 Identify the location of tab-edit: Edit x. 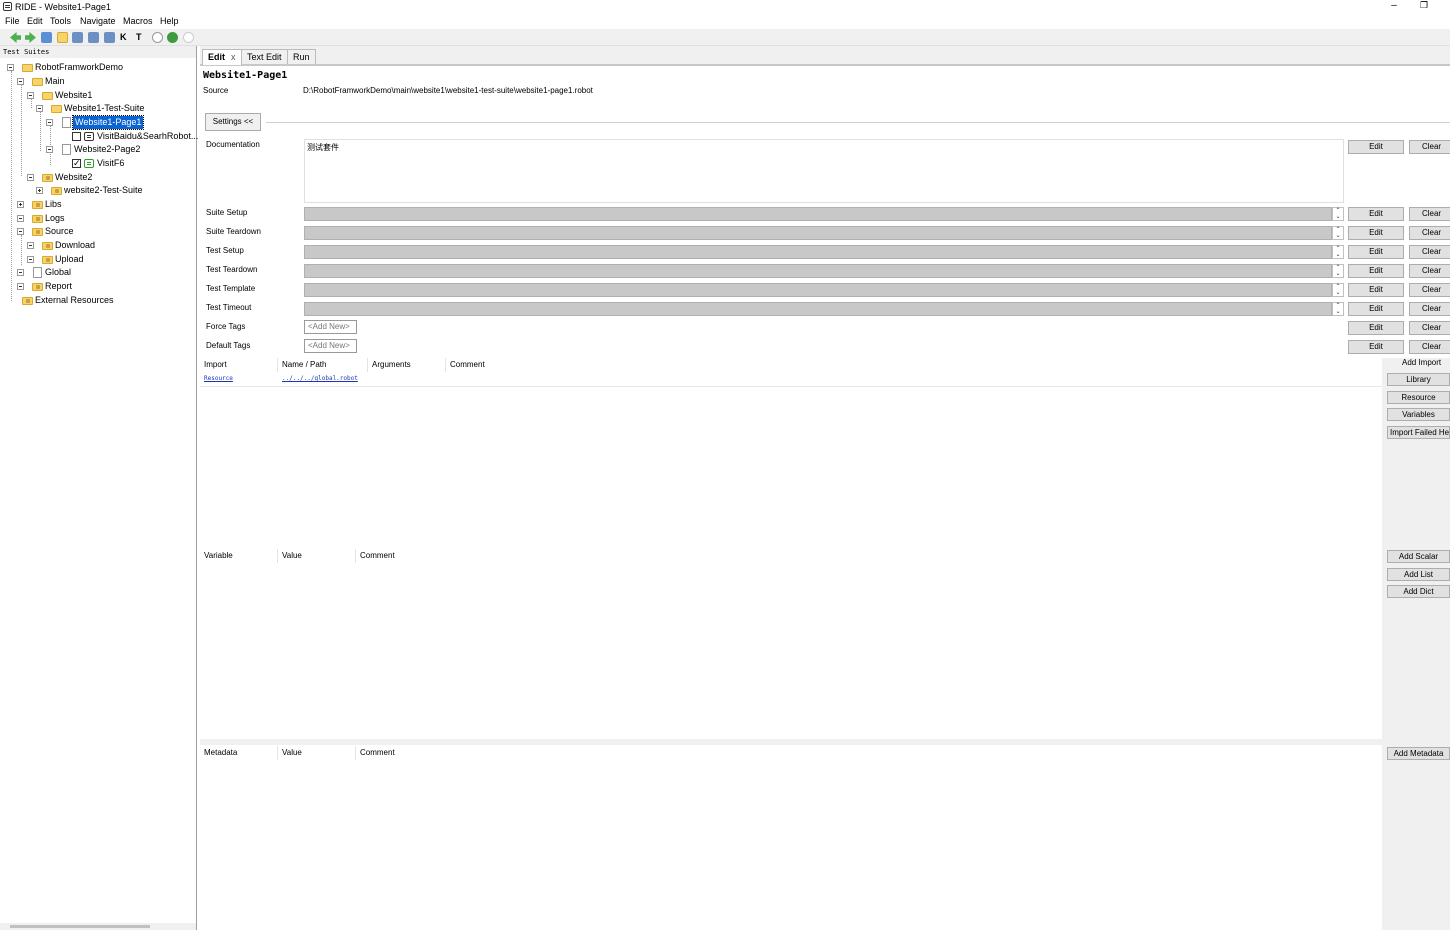
(222, 57).